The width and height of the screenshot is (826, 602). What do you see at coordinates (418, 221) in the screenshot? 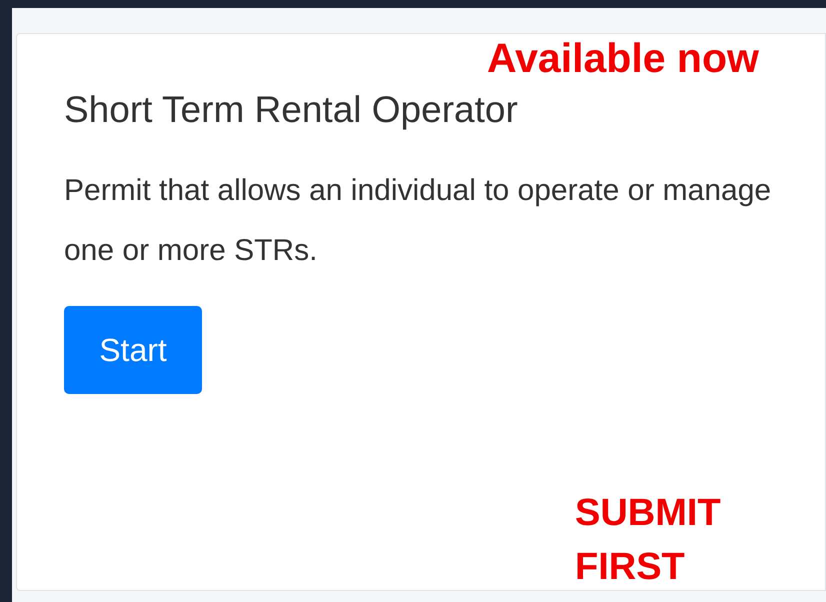
I see `card-description: Permit that allows an individual to operate or manage one or more STRs.` at bounding box center [418, 221].